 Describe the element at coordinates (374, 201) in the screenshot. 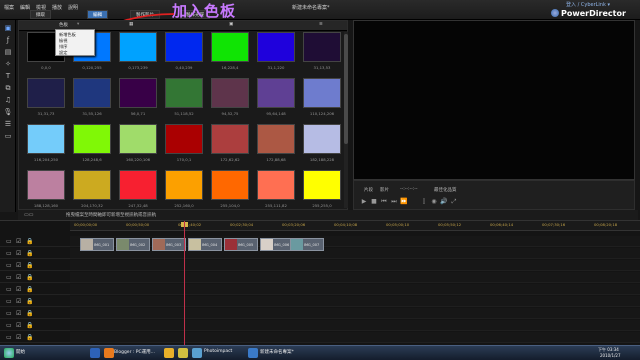

I see `stop-icon: ■` at that location.